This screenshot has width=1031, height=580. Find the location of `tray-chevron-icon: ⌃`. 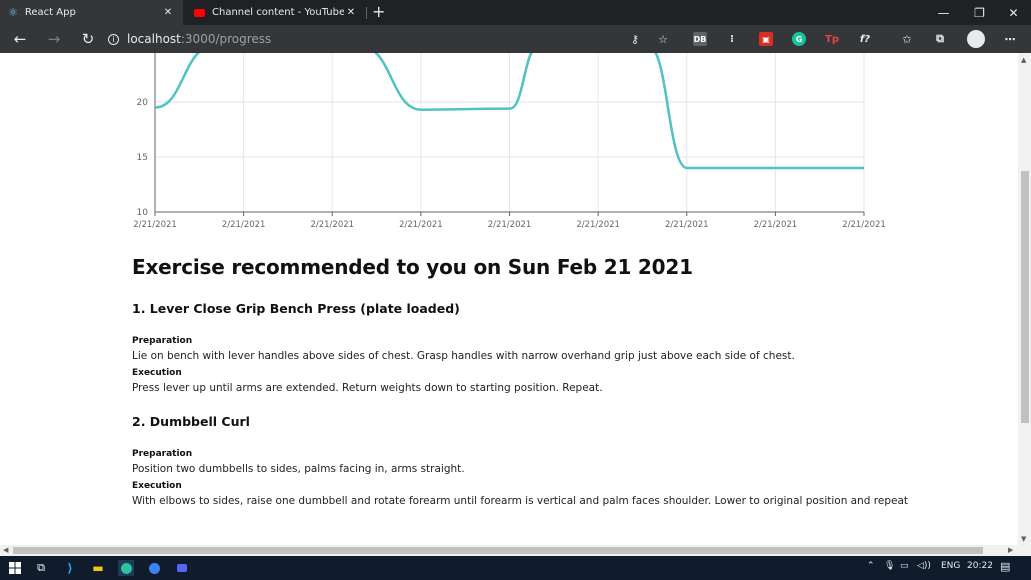

tray-chevron-icon: ⌃ is located at coordinates (871, 566).